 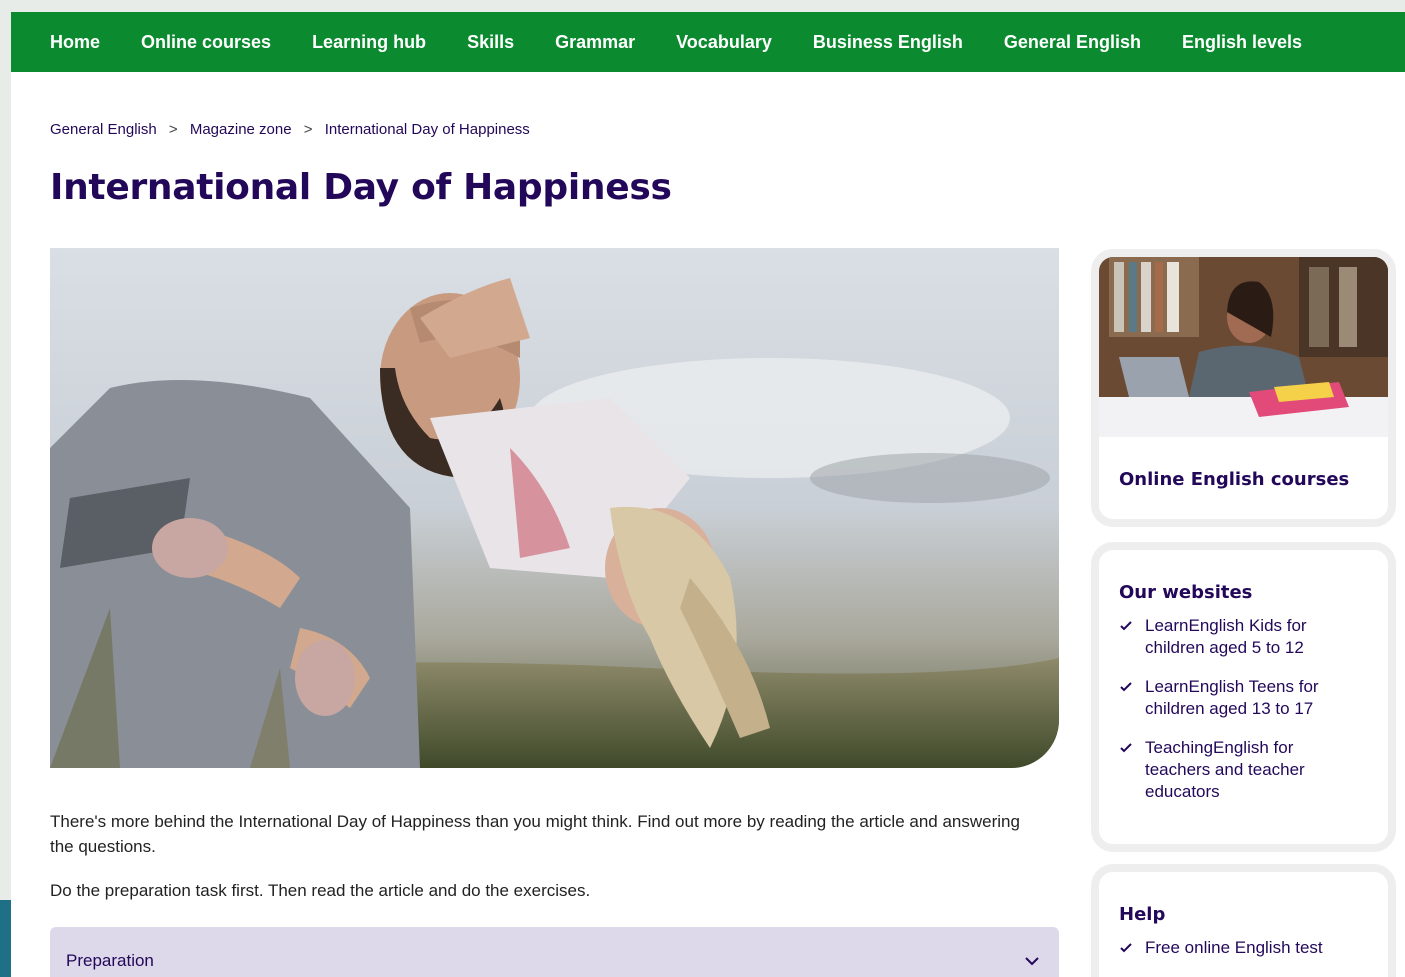 What do you see at coordinates (369, 42) in the screenshot?
I see `nav-item-learning-hub: Learning hub` at bounding box center [369, 42].